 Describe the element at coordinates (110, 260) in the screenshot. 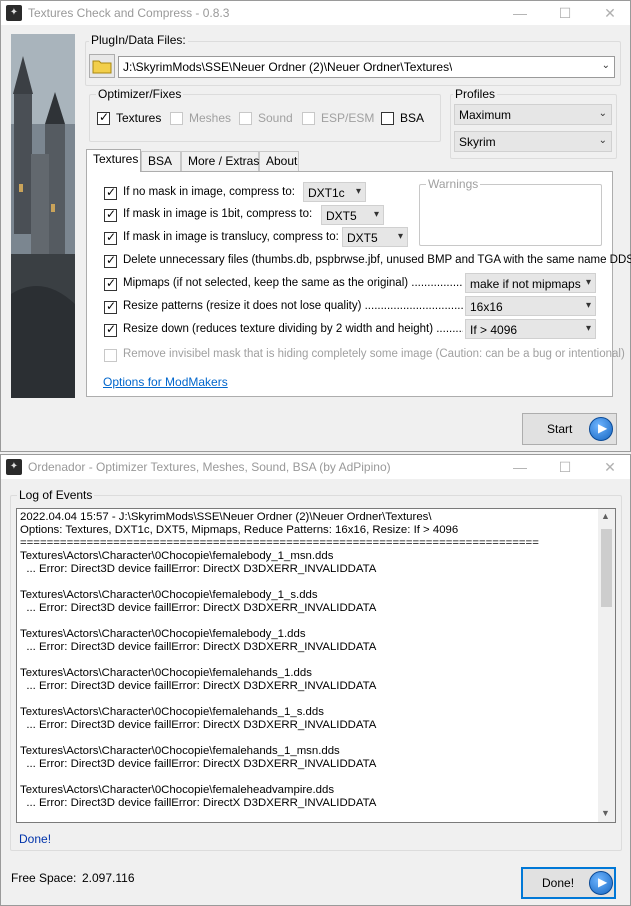

I see `delete-files-checkbox` at that location.